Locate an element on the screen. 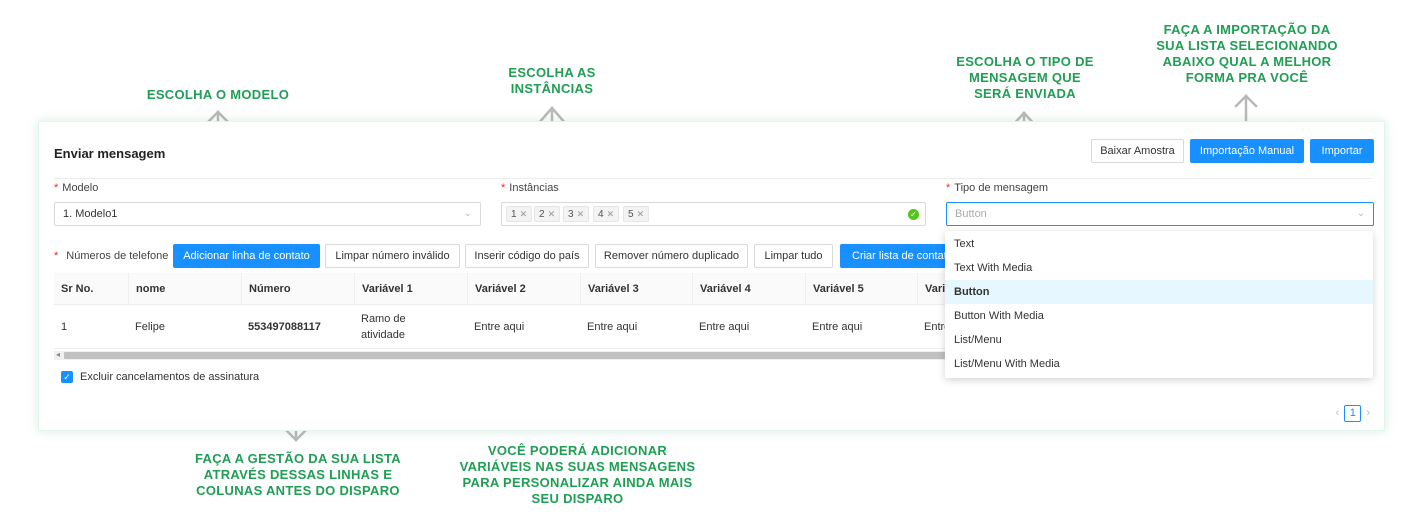 The height and width of the screenshot is (519, 1408). dropdown-option-button: Button is located at coordinates (1159, 292).